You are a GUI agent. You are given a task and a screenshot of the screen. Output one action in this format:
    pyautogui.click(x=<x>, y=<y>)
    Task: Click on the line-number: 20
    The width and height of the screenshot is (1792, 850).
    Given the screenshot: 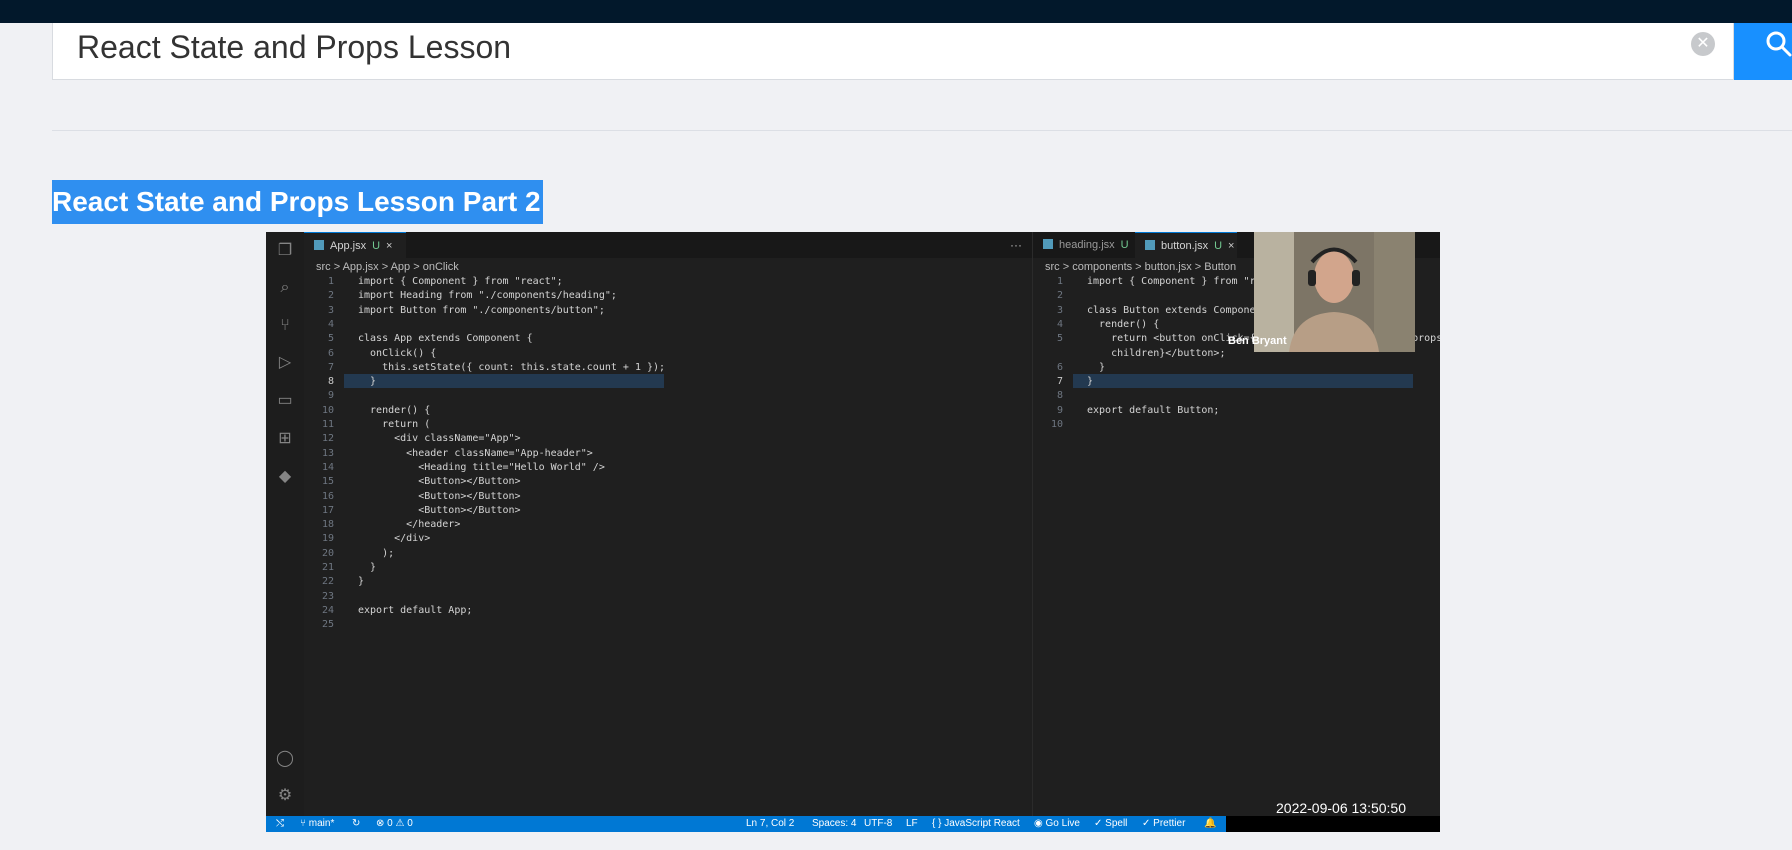 What is the action you would take?
    pyautogui.click(x=327, y=553)
    